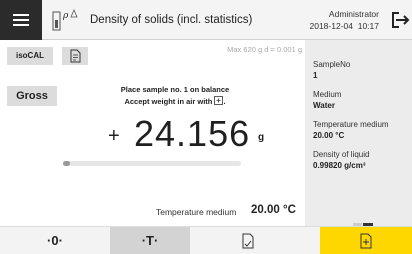  What do you see at coordinates (152, 163) in the screenshot?
I see `stability-bar` at bounding box center [152, 163].